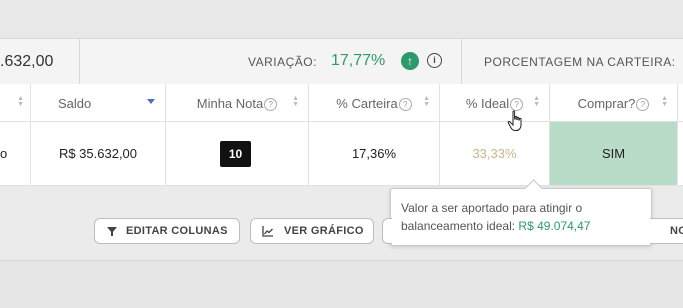  I want to click on column-header-label: % Carteira?, so click(374, 103).